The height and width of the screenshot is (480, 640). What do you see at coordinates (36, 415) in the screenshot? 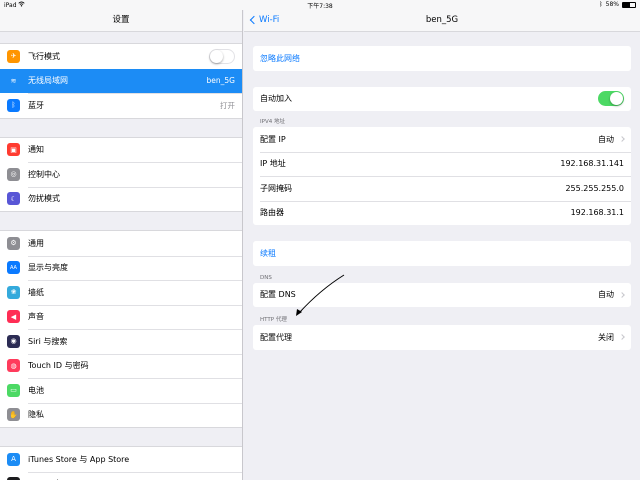
I see `sidebar-item-label: 隐私` at bounding box center [36, 415].